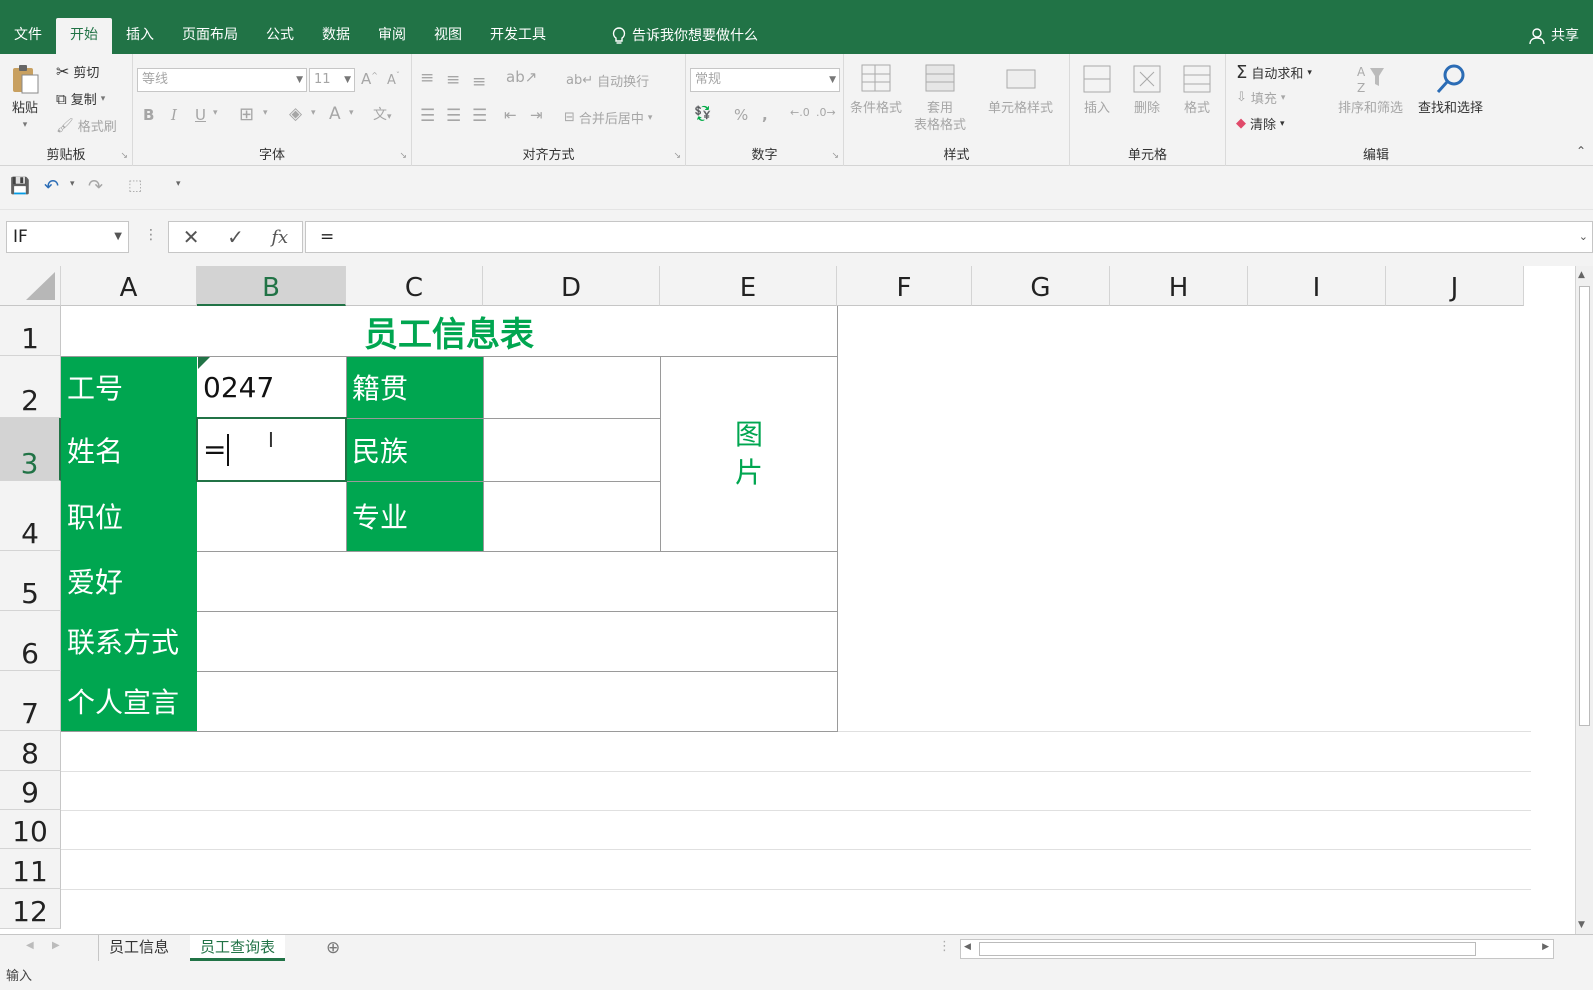 The image size is (1593, 990). Describe the element at coordinates (414, 286) in the screenshot. I see `column-header-c: C` at that location.